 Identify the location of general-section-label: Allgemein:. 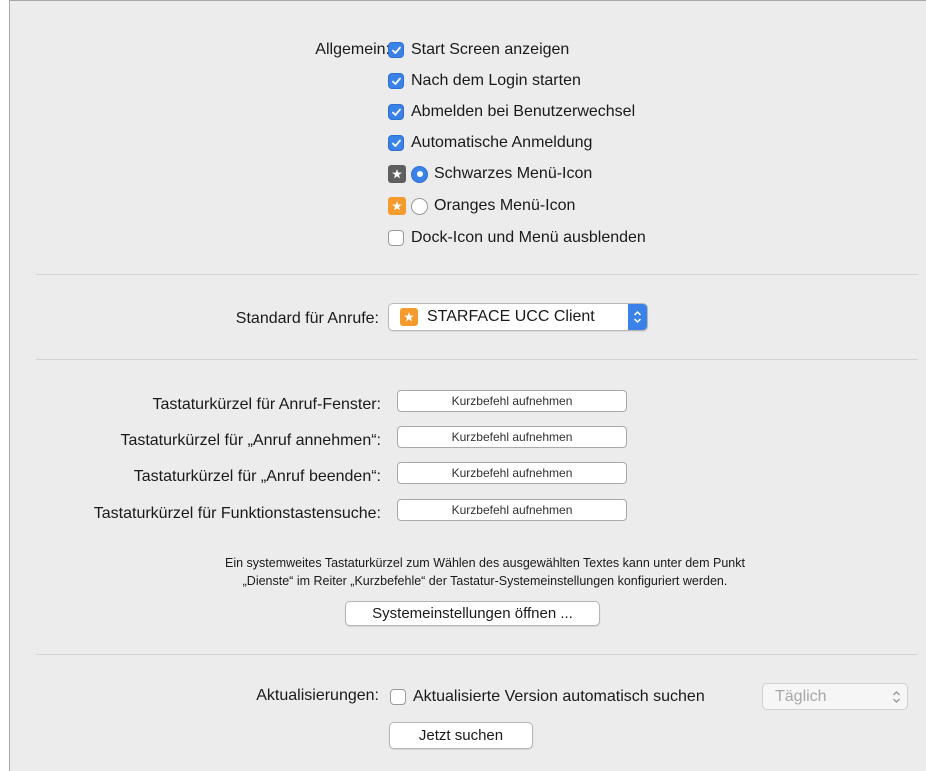
(352, 49).